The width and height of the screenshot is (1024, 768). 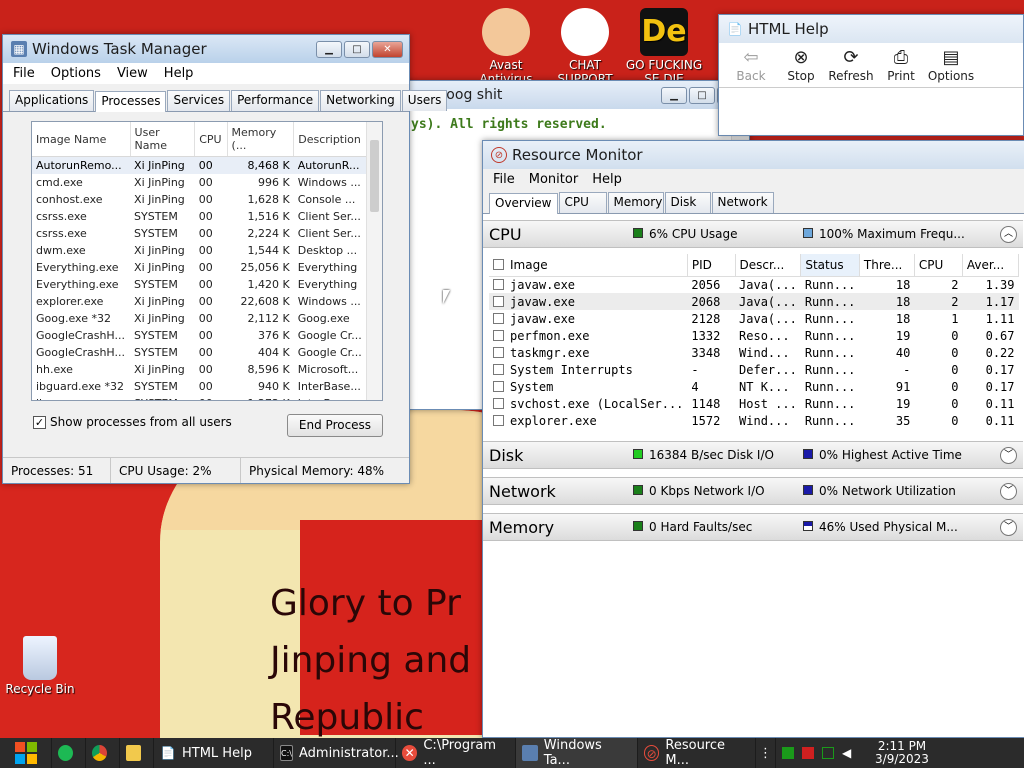 What do you see at coordinates (828, 753) in the screenshot?
I see `tray-network-icon` at bounding box center [828, 753].